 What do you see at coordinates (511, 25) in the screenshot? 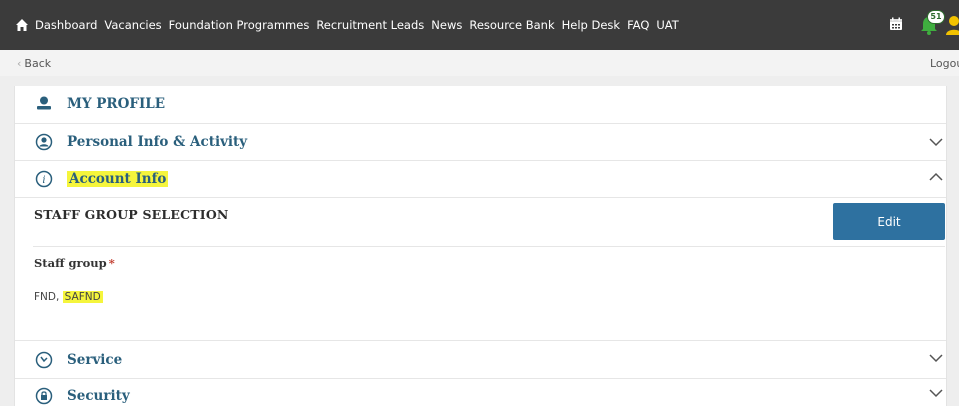
I see `nav-item-resource-bank: Resource Bank` at bounding box center [511, 25].